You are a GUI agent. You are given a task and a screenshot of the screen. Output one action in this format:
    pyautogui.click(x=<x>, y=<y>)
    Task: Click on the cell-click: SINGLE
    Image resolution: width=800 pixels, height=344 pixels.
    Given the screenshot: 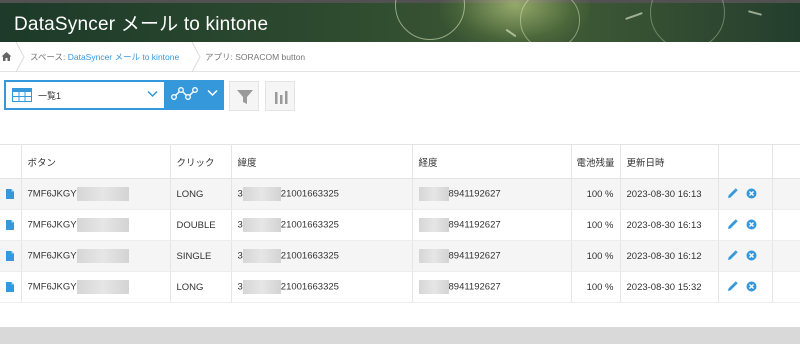 What is the action you would take?
    pyautogui.click(x=201, y=256)
    